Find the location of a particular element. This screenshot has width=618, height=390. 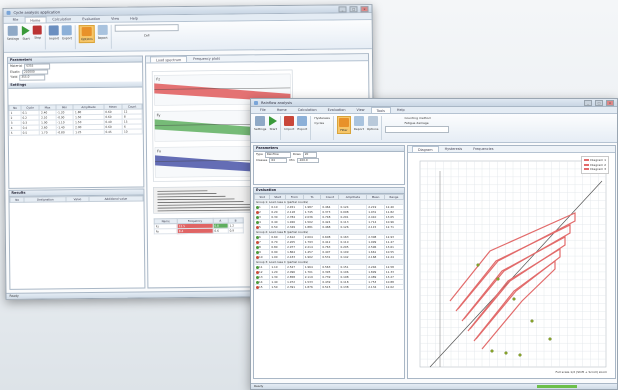

cell-field is located at coordinates (146, 28).